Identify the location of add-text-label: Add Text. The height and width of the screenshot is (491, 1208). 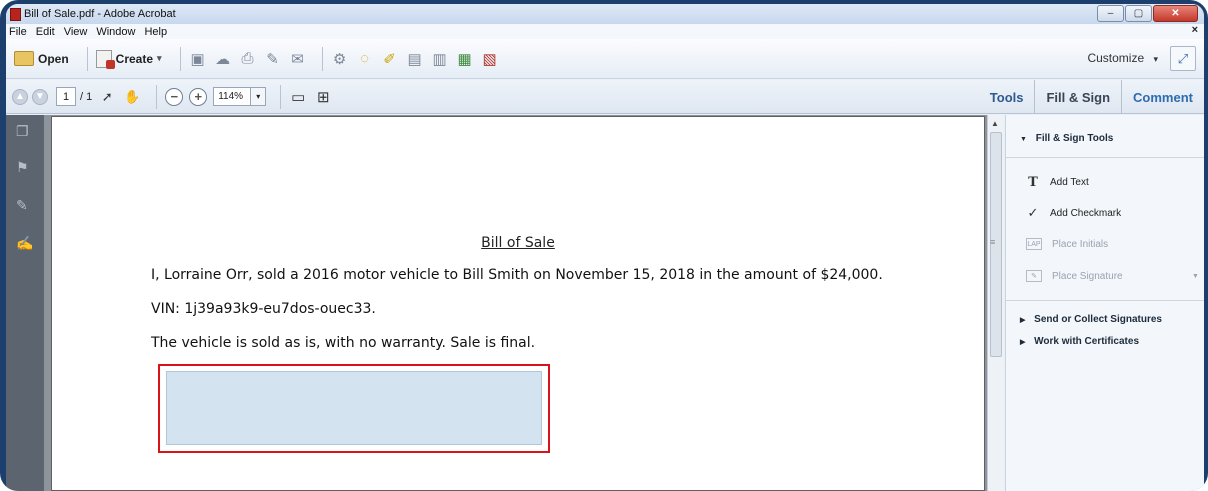
(1069, 182).